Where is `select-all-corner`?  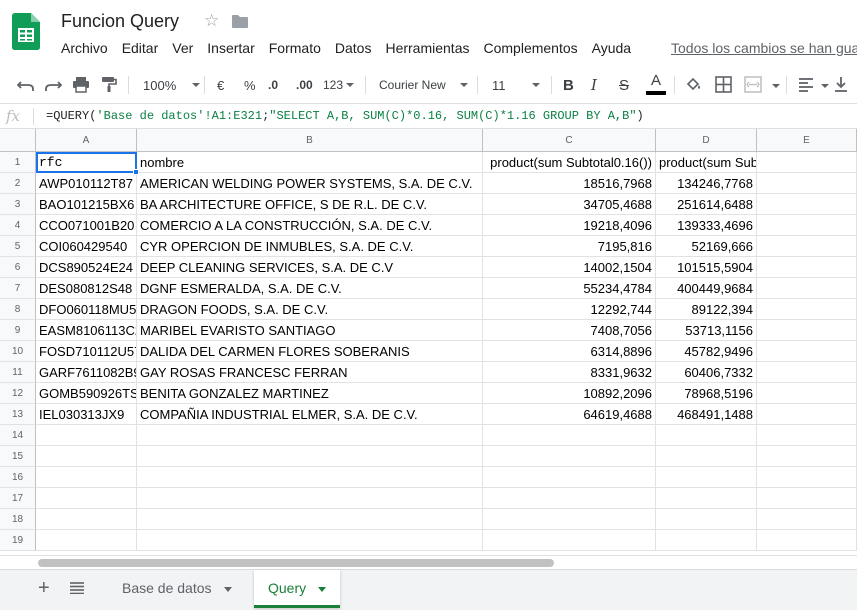 select-all-corner is located at coordinates (18, 140).